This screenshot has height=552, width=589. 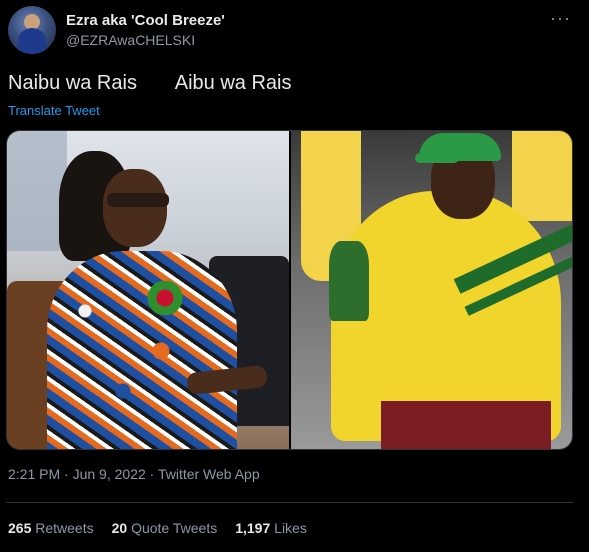 I want to click on divider, so click(x=289, y=502).